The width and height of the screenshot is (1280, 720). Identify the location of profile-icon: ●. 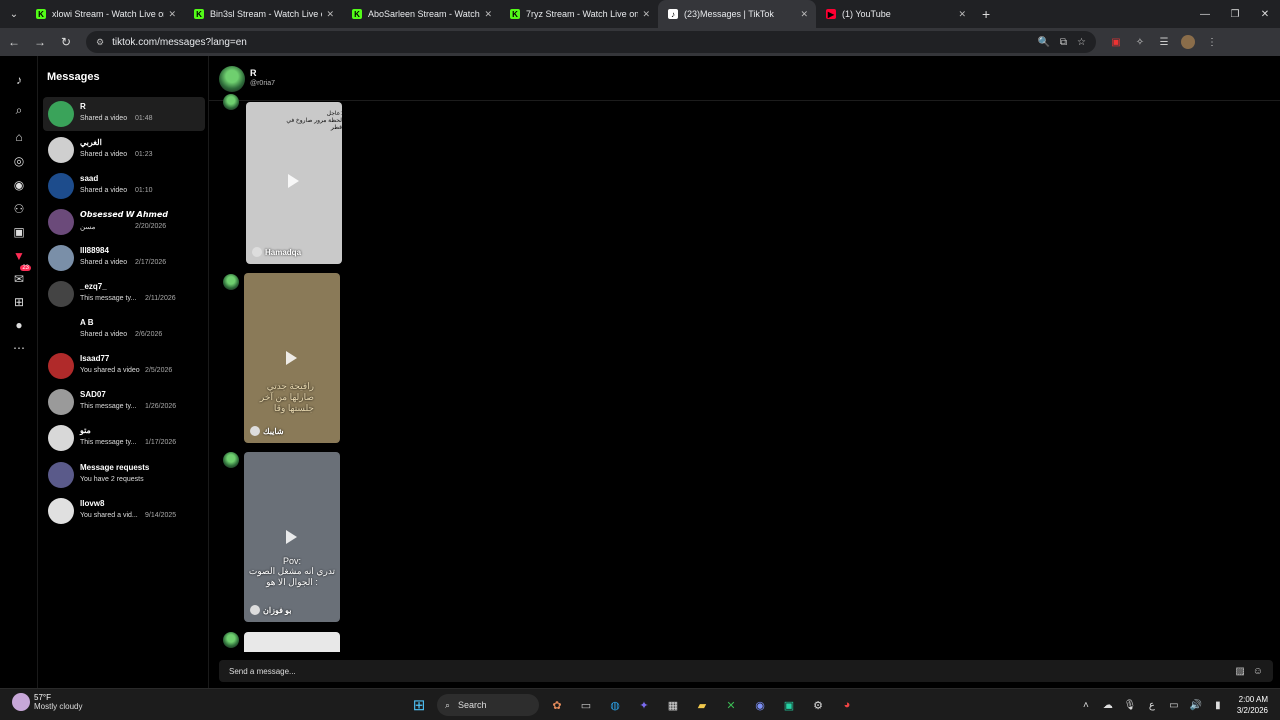
(19, 325).